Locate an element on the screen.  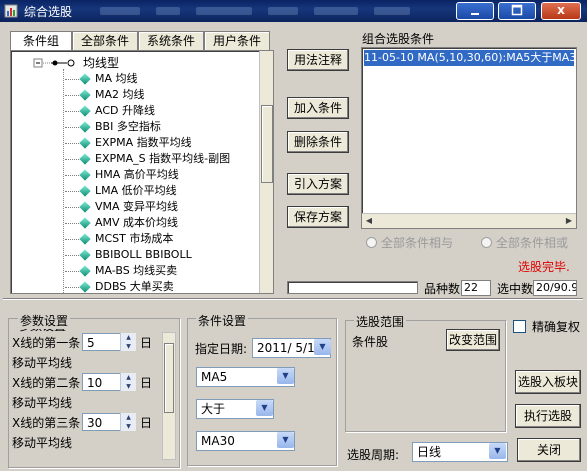
param-unit-2: 日 is located at coordinates (146, 383).